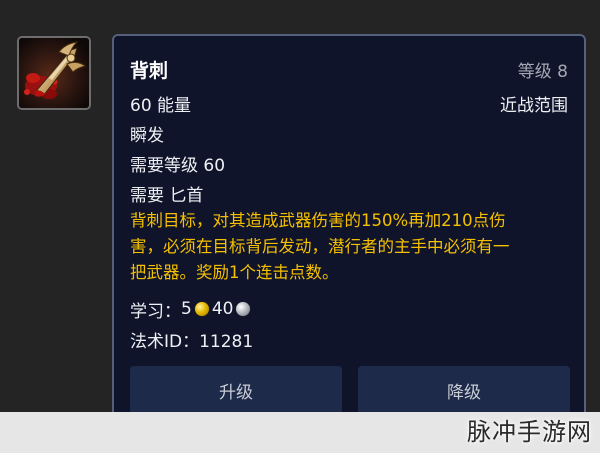  What do you see at coordinates (534, 105) in the screenshot?
I see `spell-range: 近战范围` at bounding box center [534, 105].